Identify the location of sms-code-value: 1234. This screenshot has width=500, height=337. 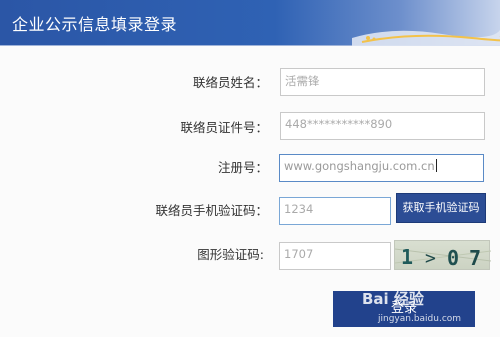
(299, 209).